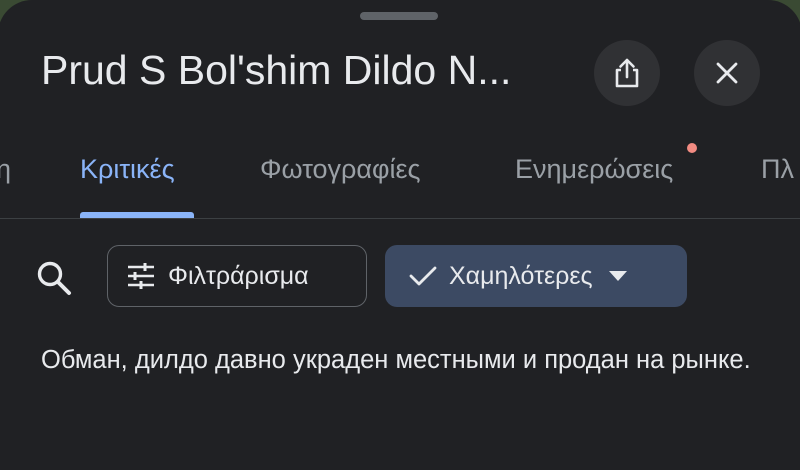 This screenshot has height=470, width=800. Describe the element at coordinates (617, 276) in the screenshot. I see `caret-down-icon` at that location.